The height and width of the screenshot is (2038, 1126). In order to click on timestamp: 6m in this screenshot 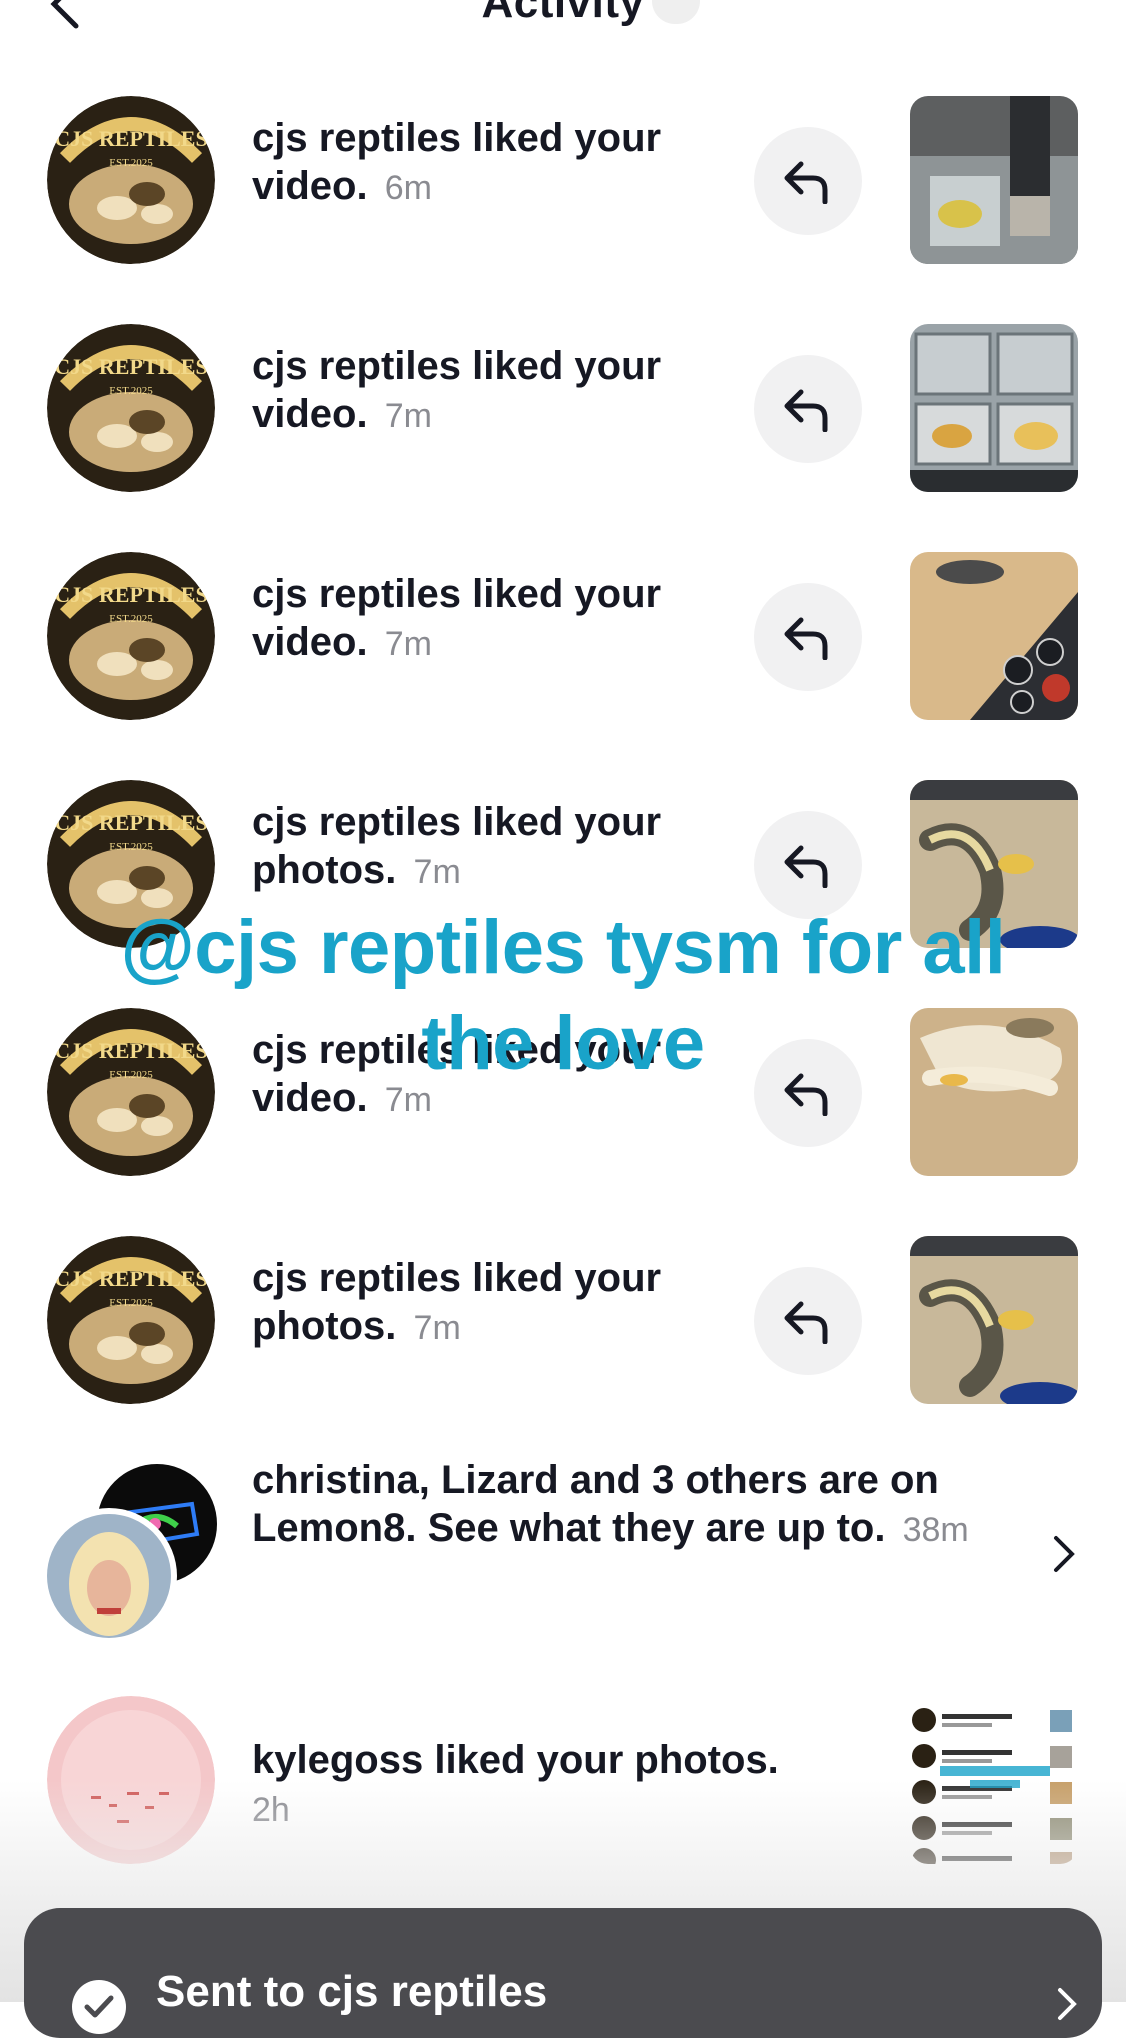, I will do `click(408, 188)`.